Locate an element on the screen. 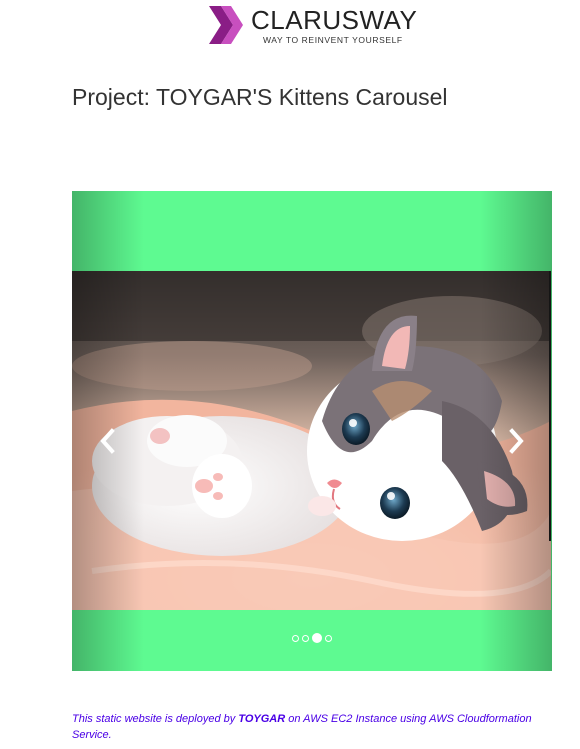 The width and height of the screenshot is (580, 749). carousel-prev-button is located at coordinates (108, 440).